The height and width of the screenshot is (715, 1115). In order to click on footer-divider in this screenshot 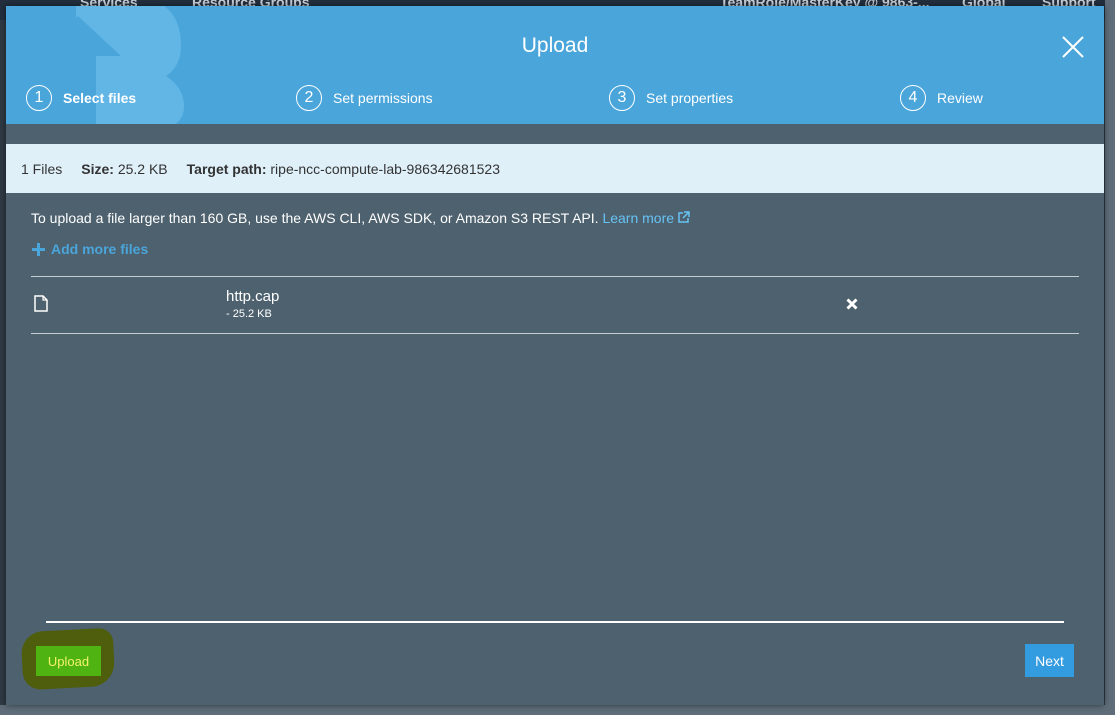, I will do `click(555, 622)`.